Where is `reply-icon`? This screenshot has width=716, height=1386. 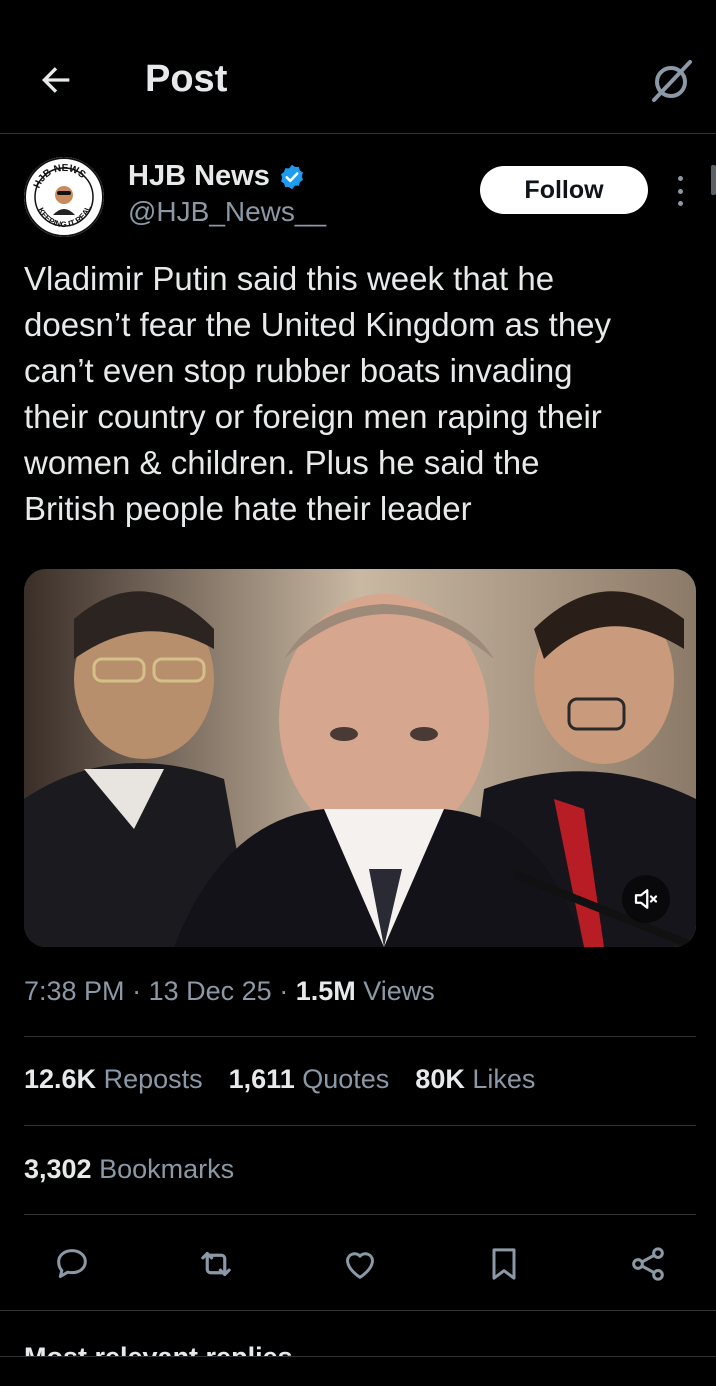
reply-icon is located at coordinates (72, 1263).